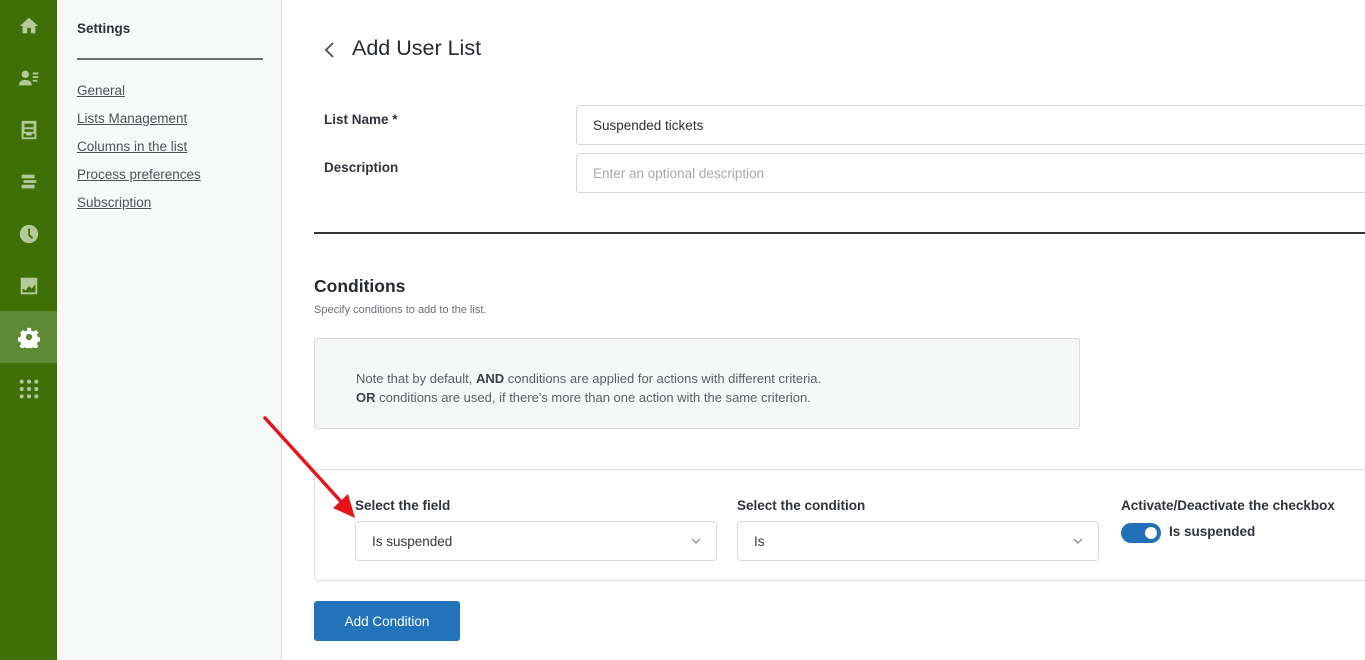 This screenshot has height=660, width=1365. I want to click on rail-item-apps, so click(28, 389).